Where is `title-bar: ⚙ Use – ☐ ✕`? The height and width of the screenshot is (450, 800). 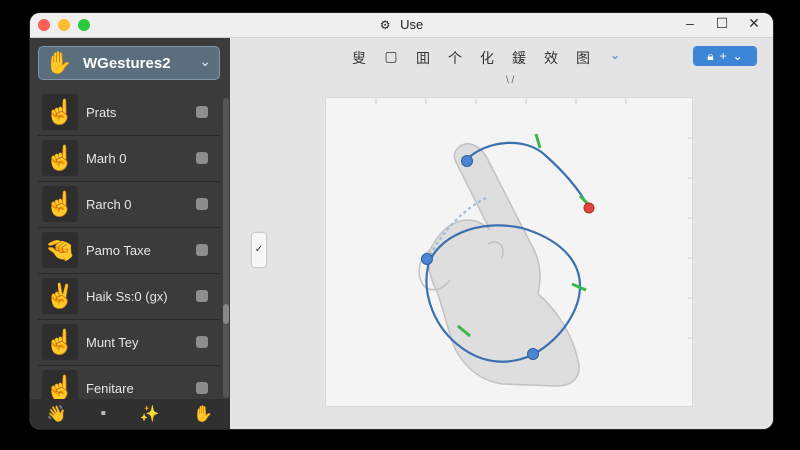 title-bar: ⚙ Use – ☐ ✕ is located at coordinates (401, 25).